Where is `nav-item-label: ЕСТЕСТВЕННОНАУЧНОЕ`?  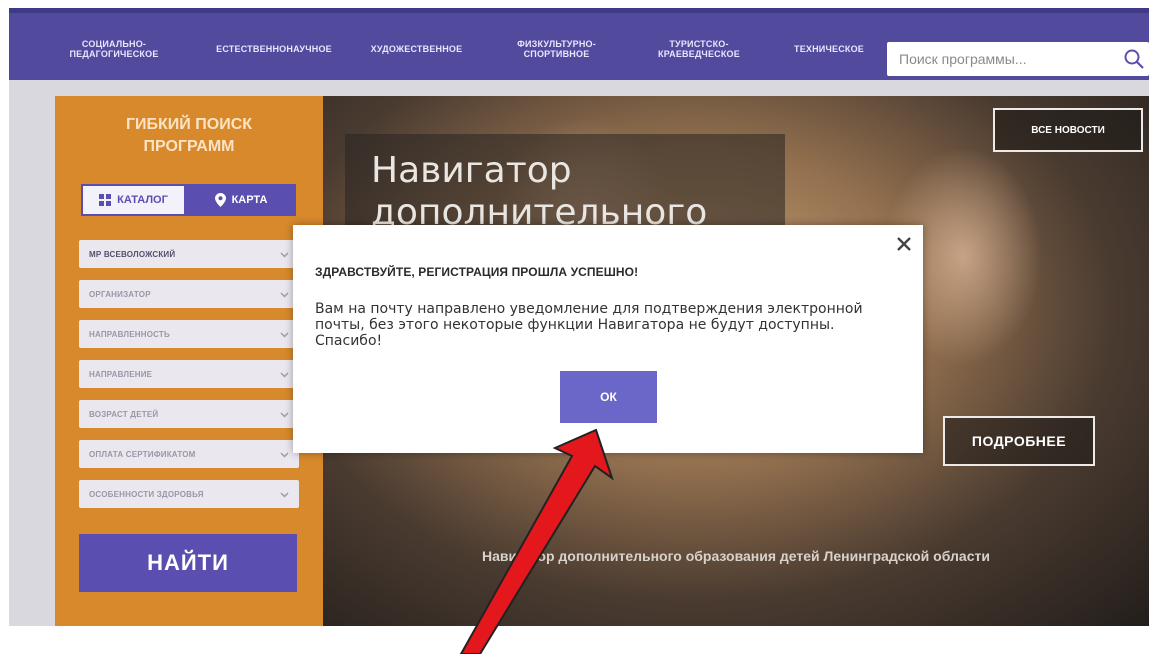 nav-item-label: ЕСТЕСТВЕННОНАУЧНОЕ is located at coordinates (274, 49).